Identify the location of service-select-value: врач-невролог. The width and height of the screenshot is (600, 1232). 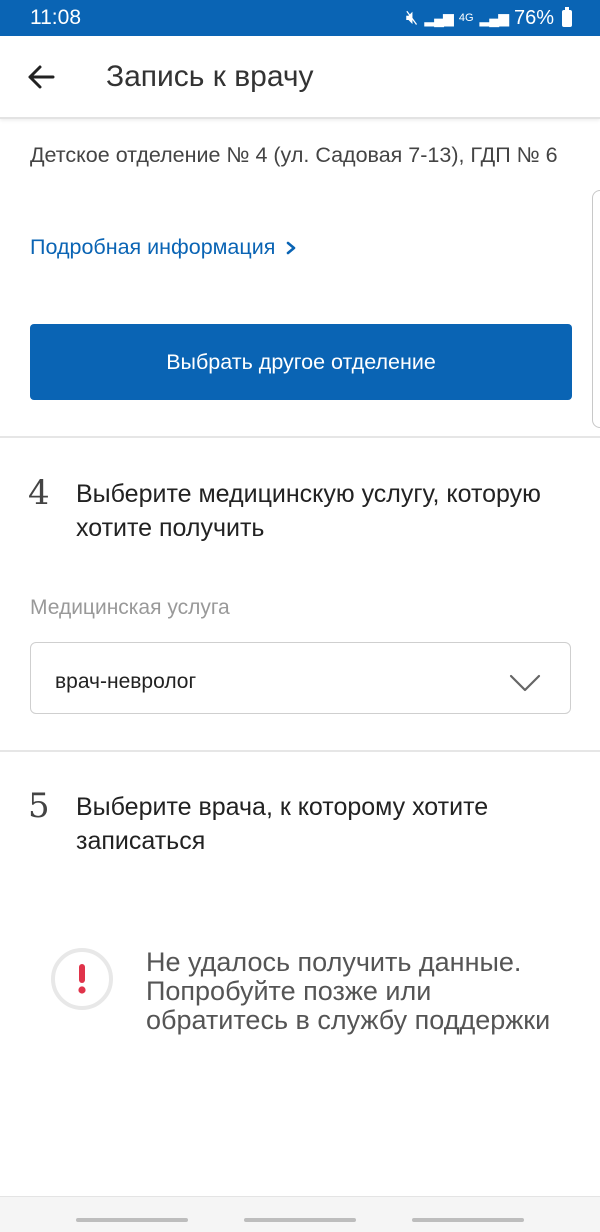
(126, 681).